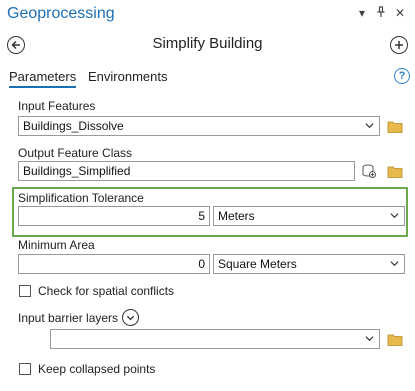  Describe the element at coordinates (127, 76) in the screenshot. I see `tab-environments: Environments` at that location.